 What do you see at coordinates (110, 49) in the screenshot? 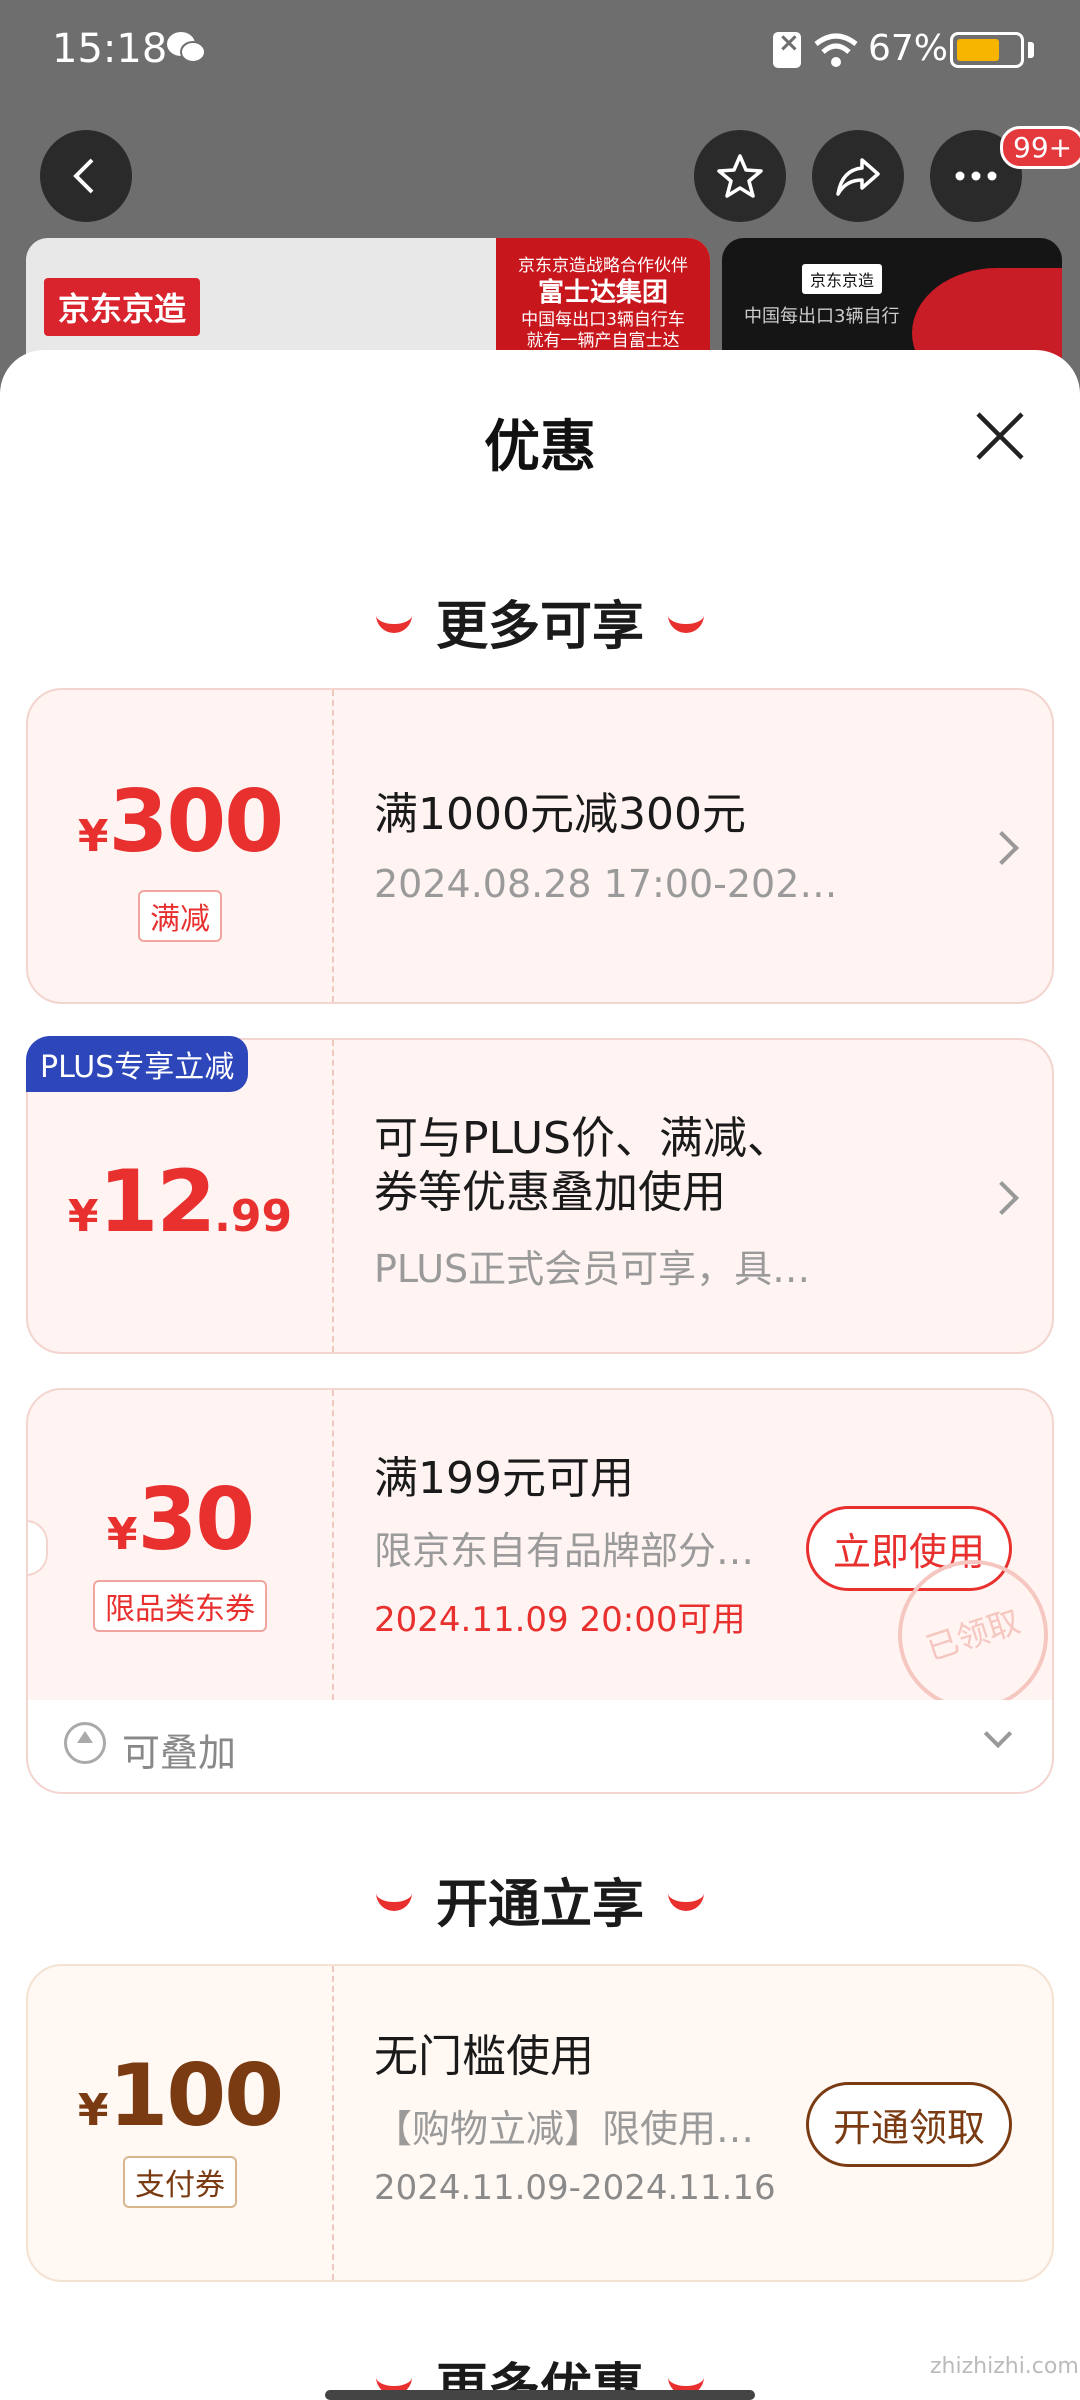
I see `clock: 15:18` at bounding box center [110, 49].